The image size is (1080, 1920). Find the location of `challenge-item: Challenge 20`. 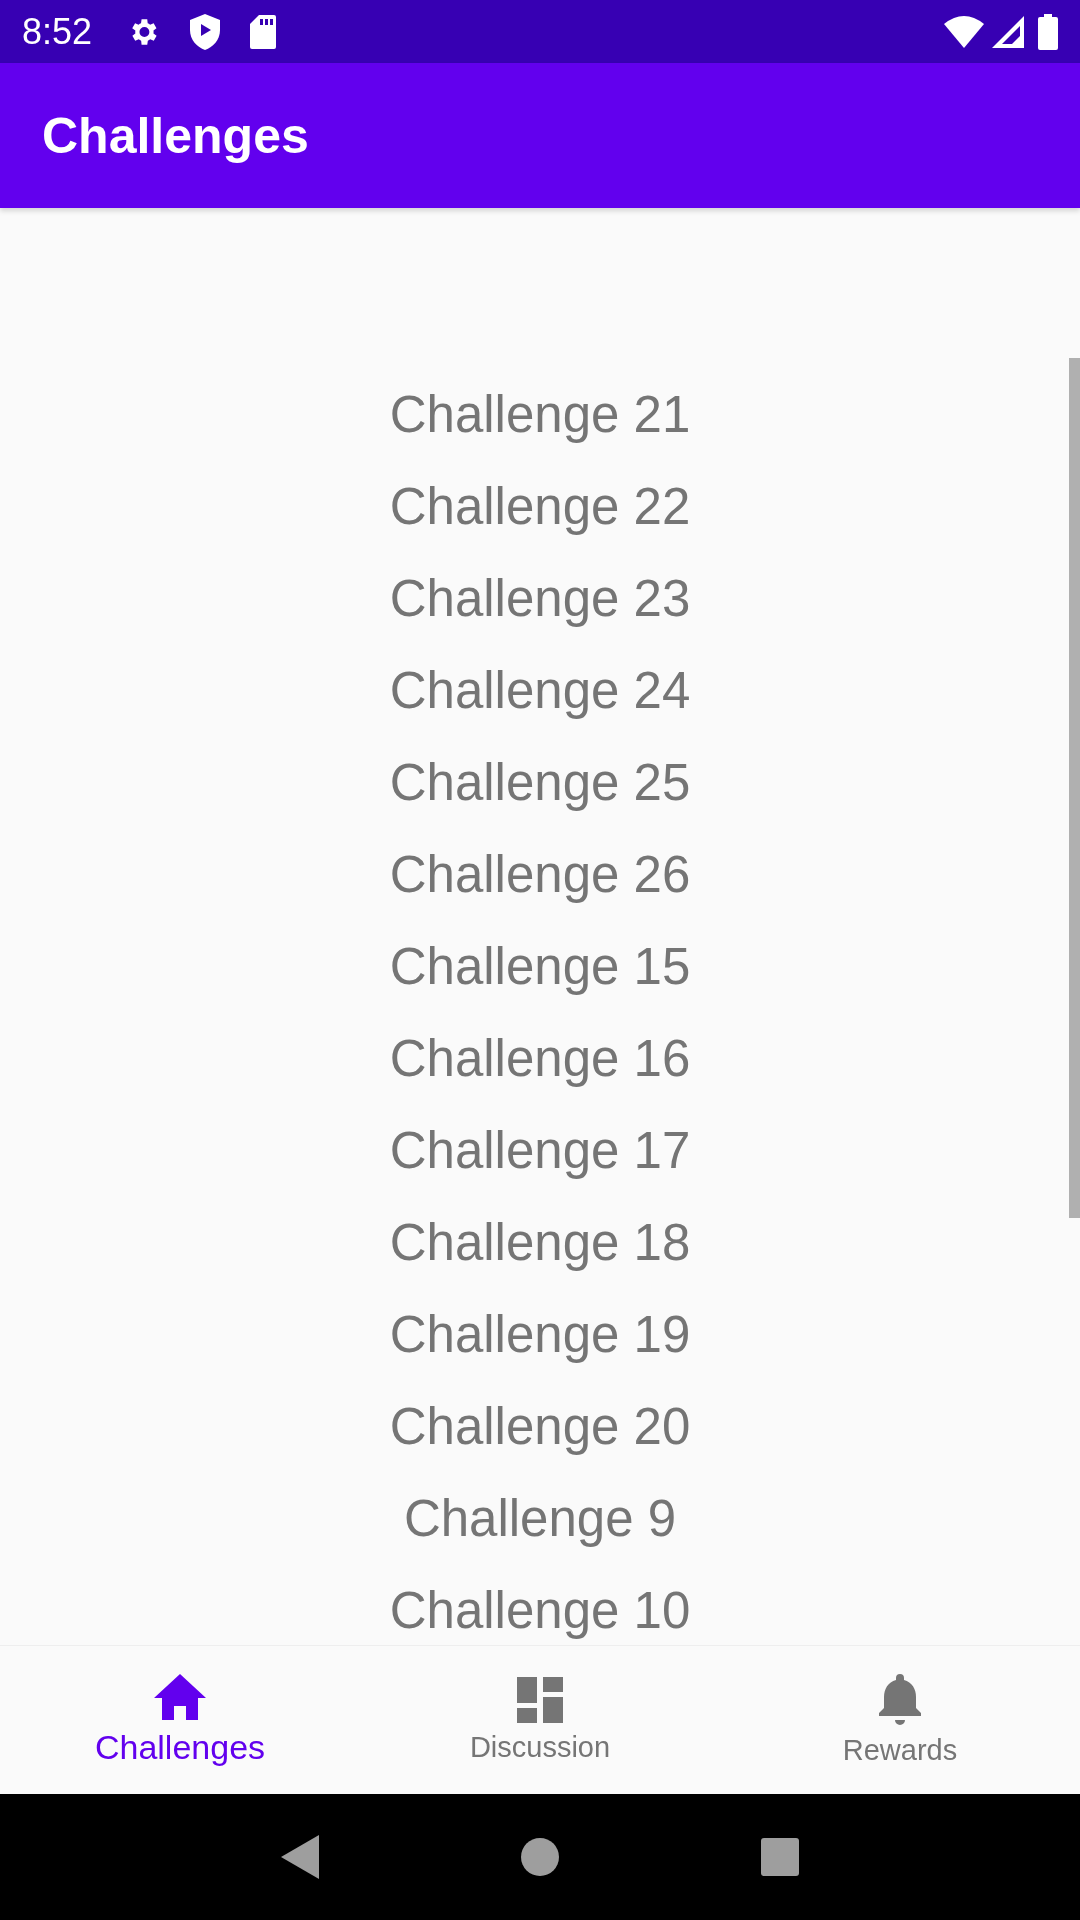

challenge-item: Challenge 20 is located at coordinates (540, 1426).